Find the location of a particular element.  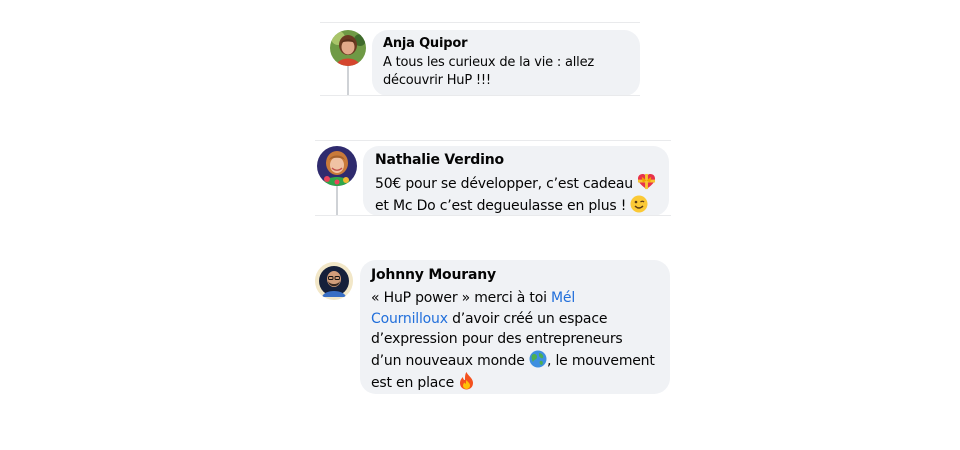

comment-line: d’expression pour des entrepreneurs is located at coordinates (497, 339).